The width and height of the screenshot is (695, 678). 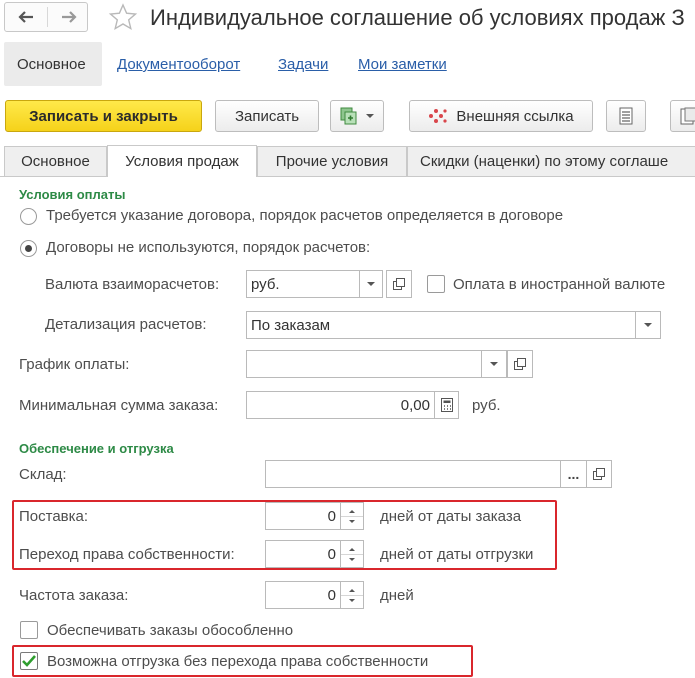 What do you see at coordinates (55, 161) in the screenshot?
I see `tab-main: Основное` at bounding box center [55, 161].